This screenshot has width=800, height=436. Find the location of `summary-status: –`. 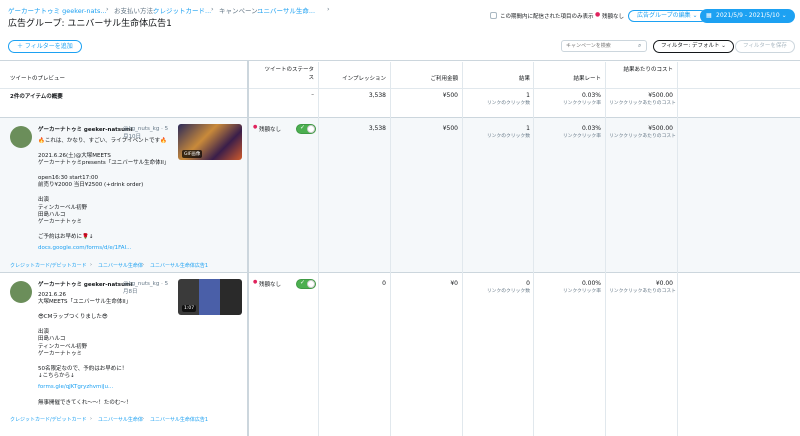

summary-status: – is located at coordinates (312, 95).